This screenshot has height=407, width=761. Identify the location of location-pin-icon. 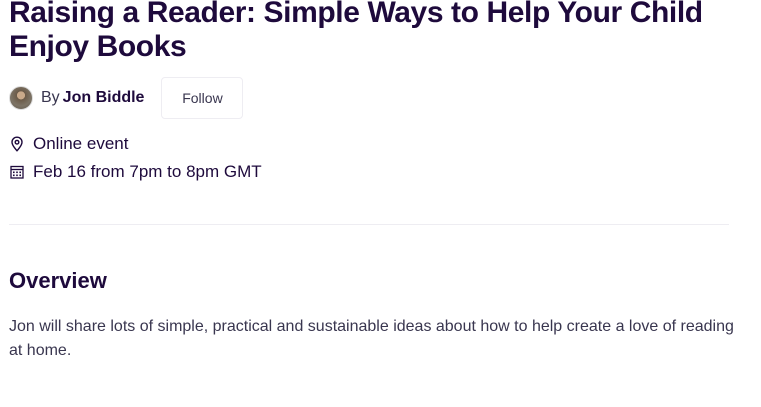
(17, 144).